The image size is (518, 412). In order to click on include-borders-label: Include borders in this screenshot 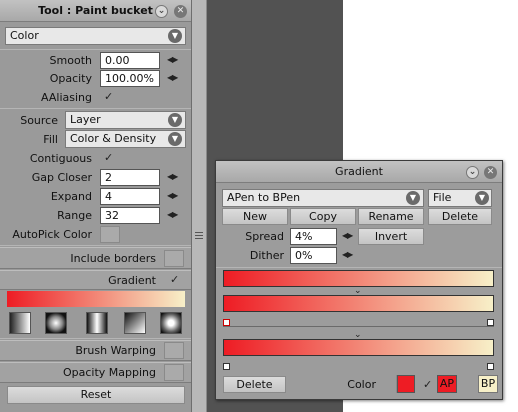, I will do `click(113, 258)`.